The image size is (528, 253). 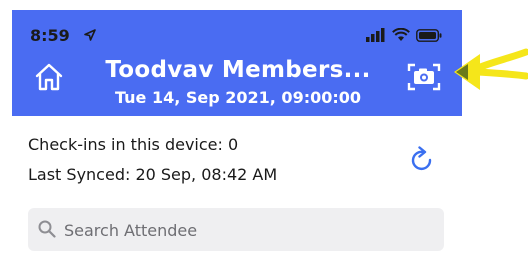 I want to click on search-bar, so click(x=236, y=230).